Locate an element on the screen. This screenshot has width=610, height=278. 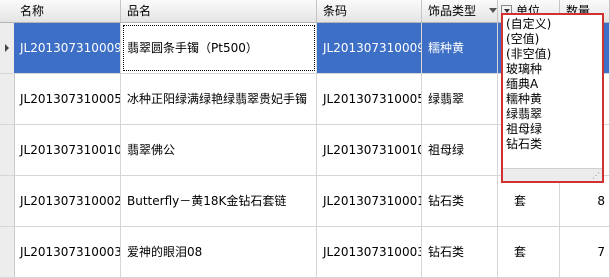
col-header-type: 饰品类型 is located at coordinates (460, 11).